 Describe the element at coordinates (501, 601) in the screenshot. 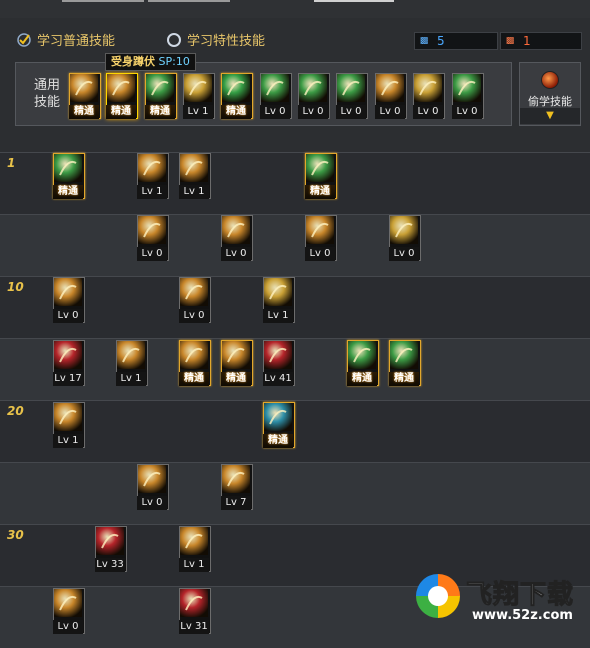

I see `site-watermark: 飞翔下载 www.52z.com` at that location.